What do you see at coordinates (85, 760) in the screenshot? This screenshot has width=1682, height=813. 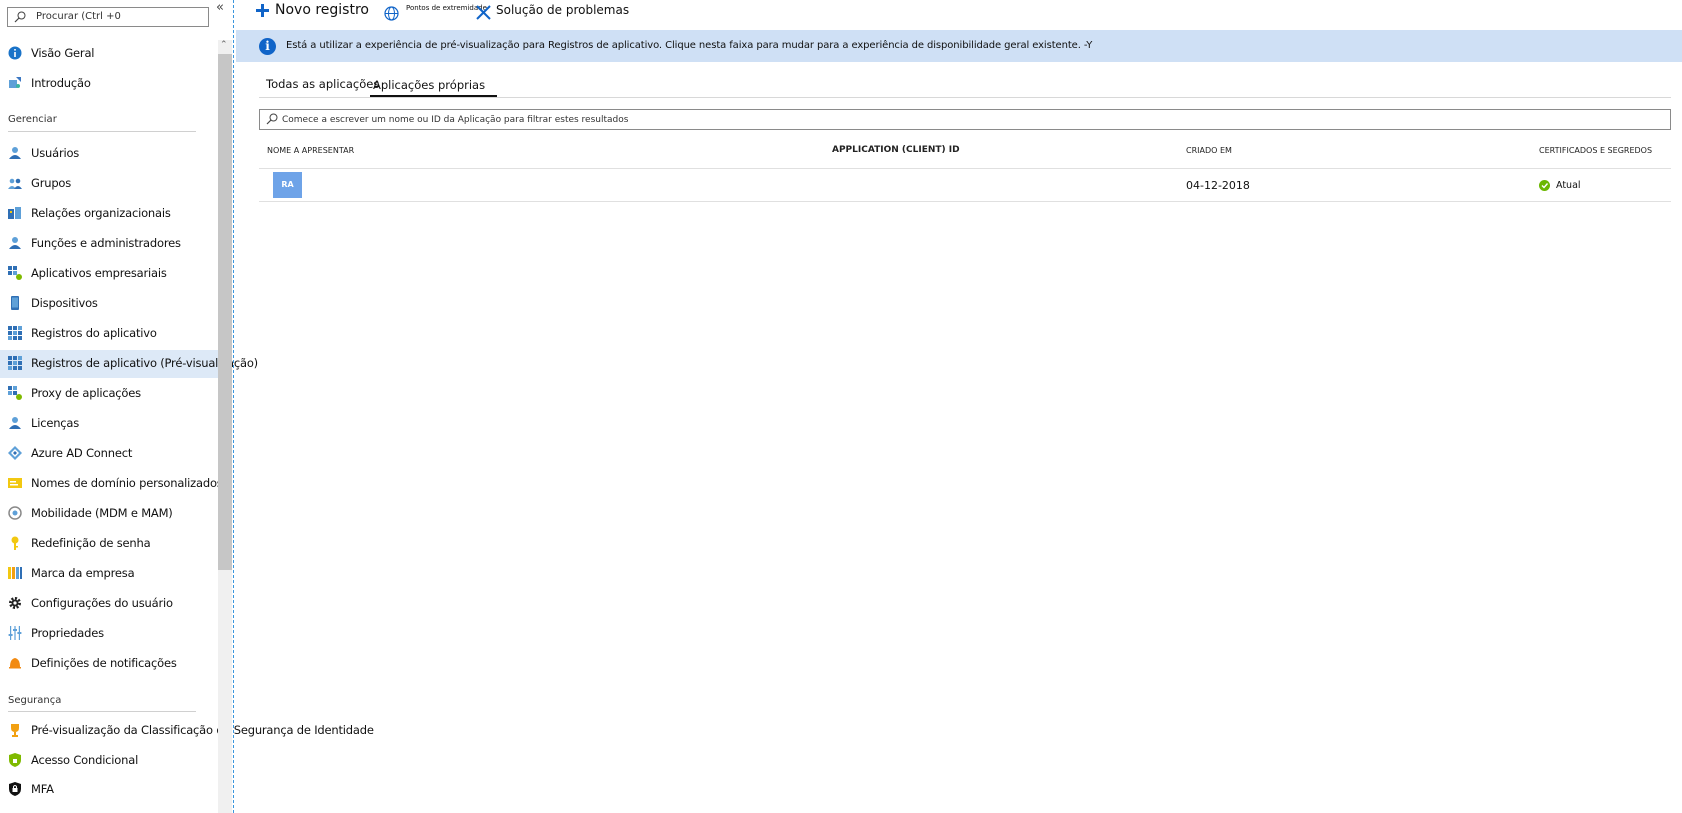 I see `sidebar-item-label: Acesso Condicional` at bounding box center [85, 760].